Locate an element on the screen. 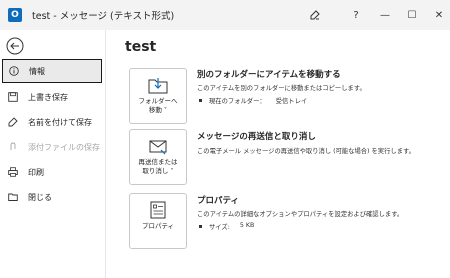 The height and width of the screenshot is (278, 450). sidebar-item-label: 添付ファイルの保存 is located at coordinates (64, 147).